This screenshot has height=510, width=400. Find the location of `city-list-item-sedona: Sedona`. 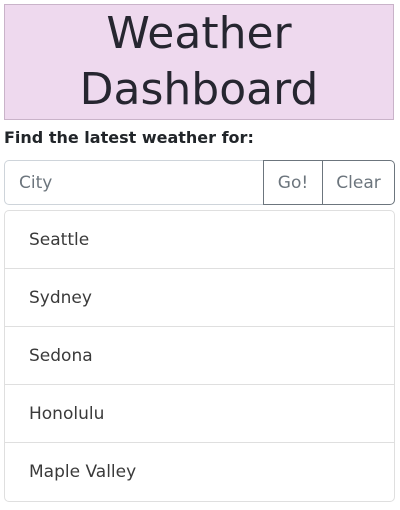

city-list-item-sedona: Sedona is located at coordinates (199, 356).